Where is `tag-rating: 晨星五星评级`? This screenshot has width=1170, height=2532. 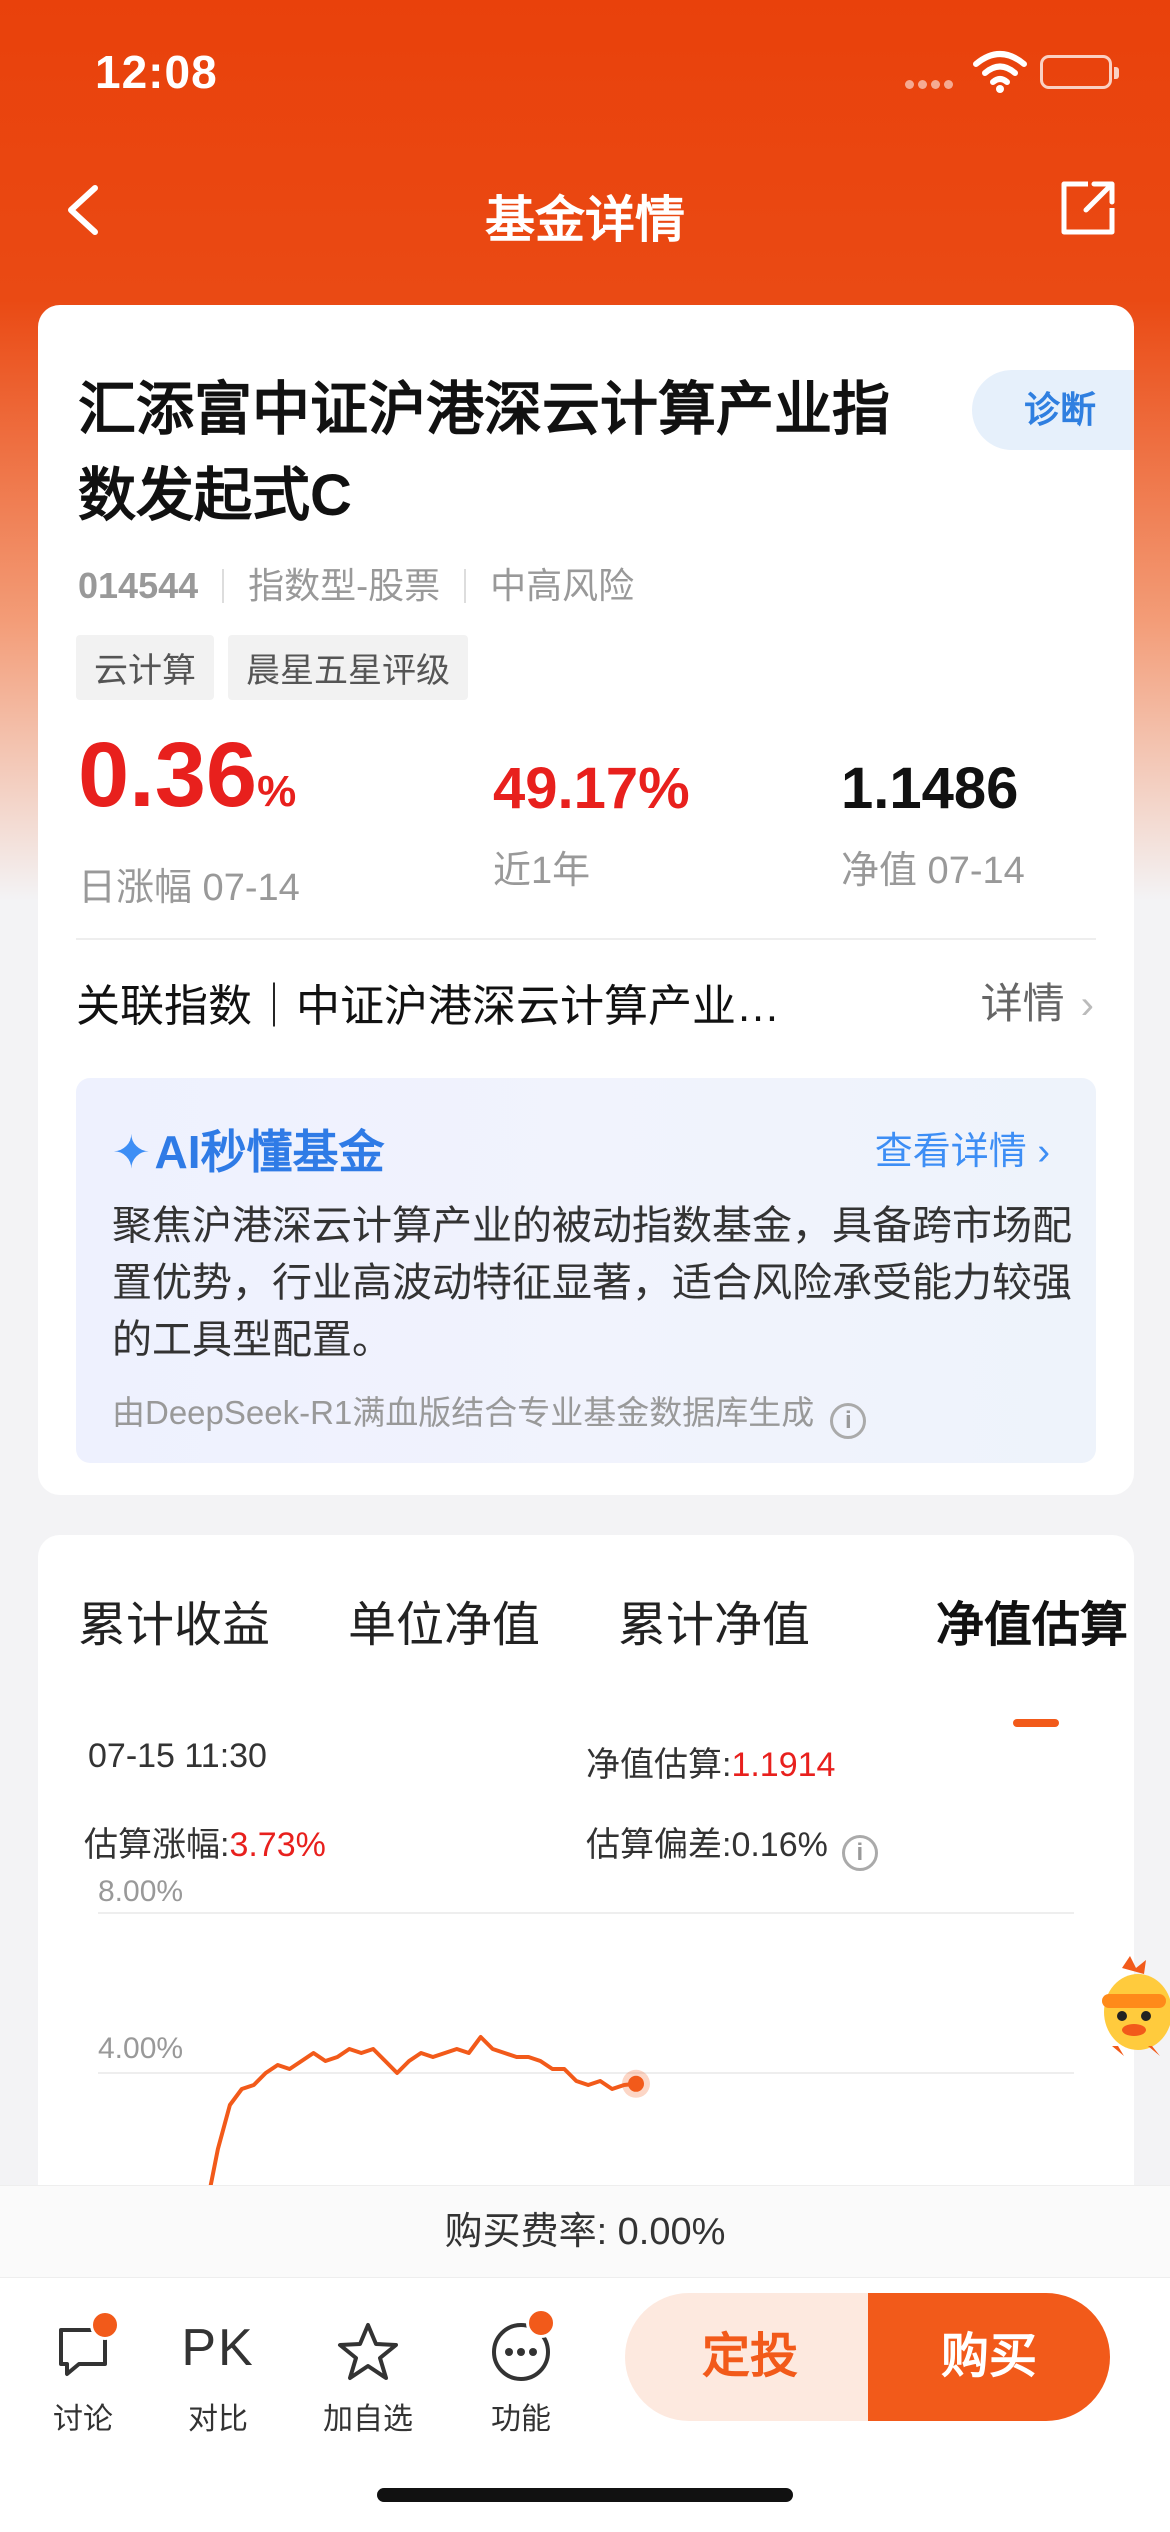
tag-rating: 晨星五星评级 is located at coordinates (348, 667).